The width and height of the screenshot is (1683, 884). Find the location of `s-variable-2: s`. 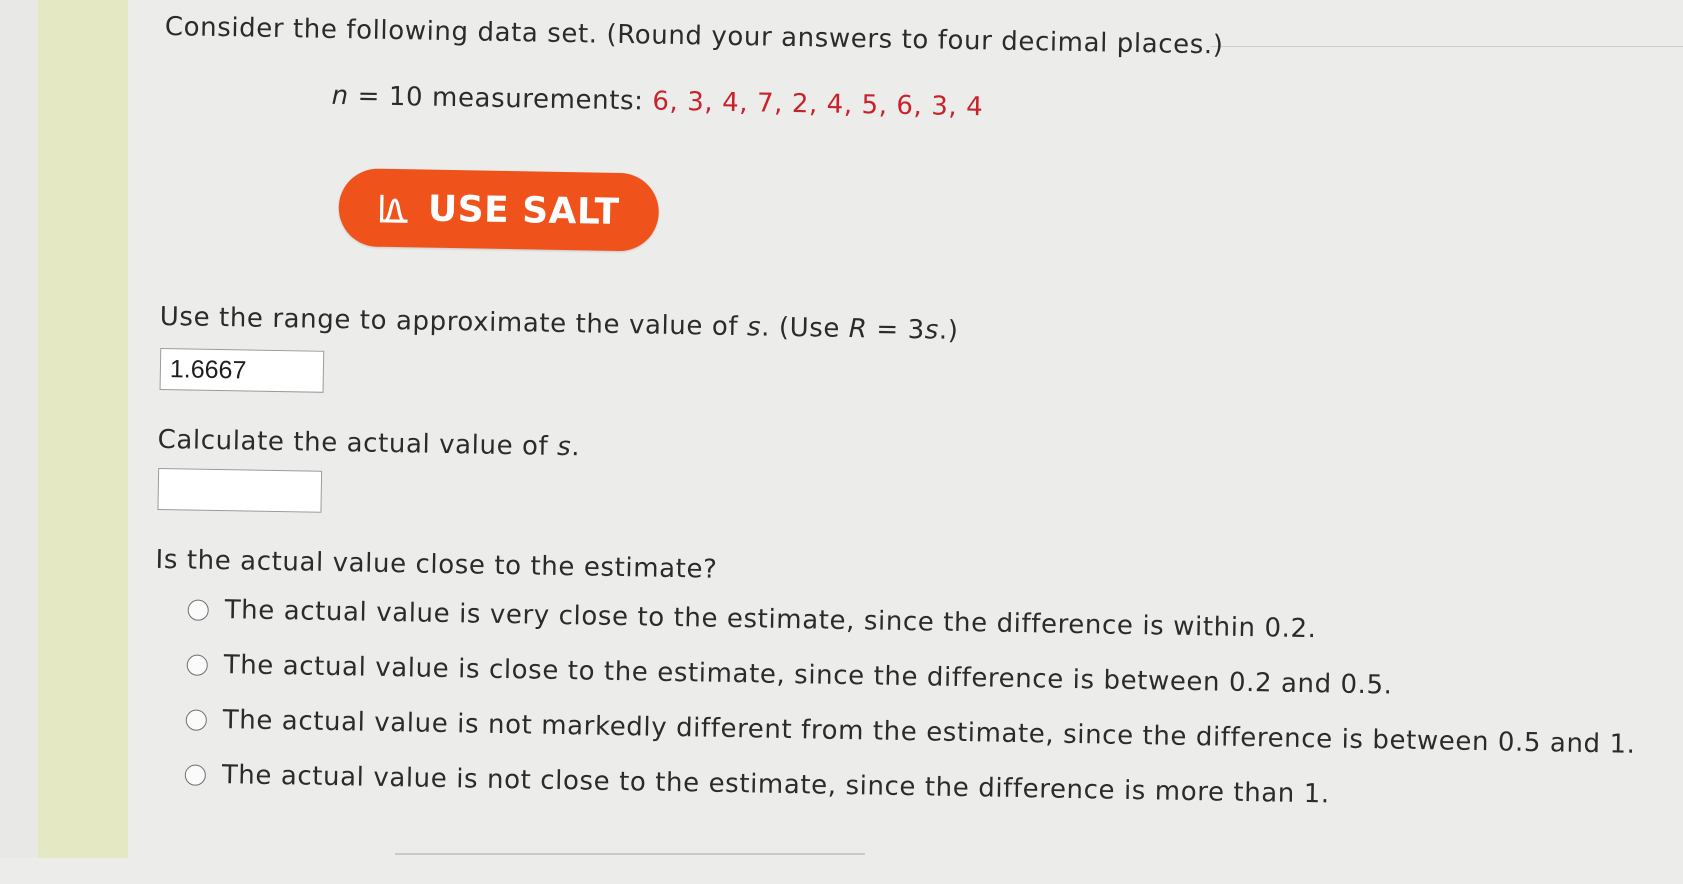

s-variable-2: s is located at coordinates (932, 330).